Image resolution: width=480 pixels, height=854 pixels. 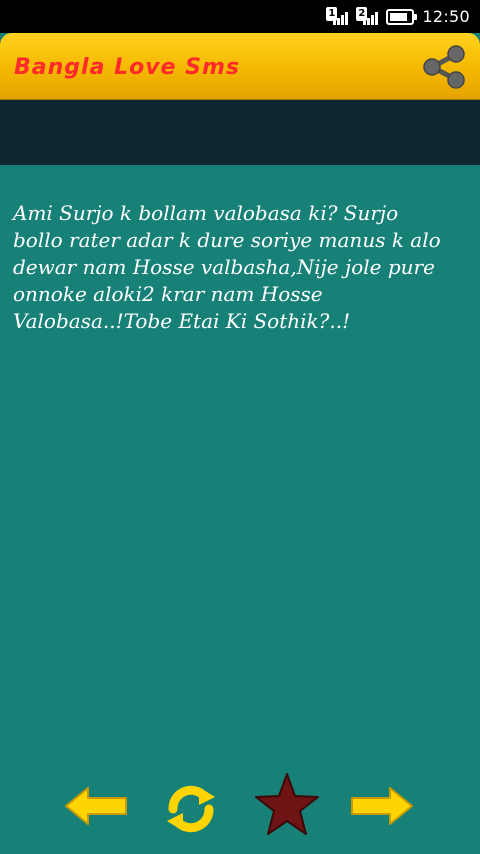 I want to click on sim2-signal-icon: 2, so click(x=367, y=16).